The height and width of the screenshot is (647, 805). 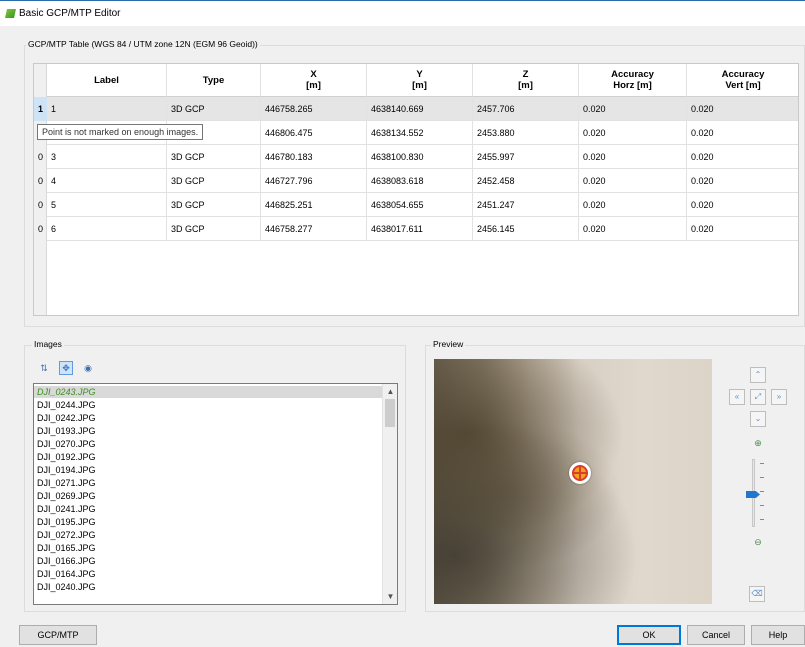 I want to click on column-header-accuracy-vert: Accuracy Vert [m], so click(x=742, y=80).